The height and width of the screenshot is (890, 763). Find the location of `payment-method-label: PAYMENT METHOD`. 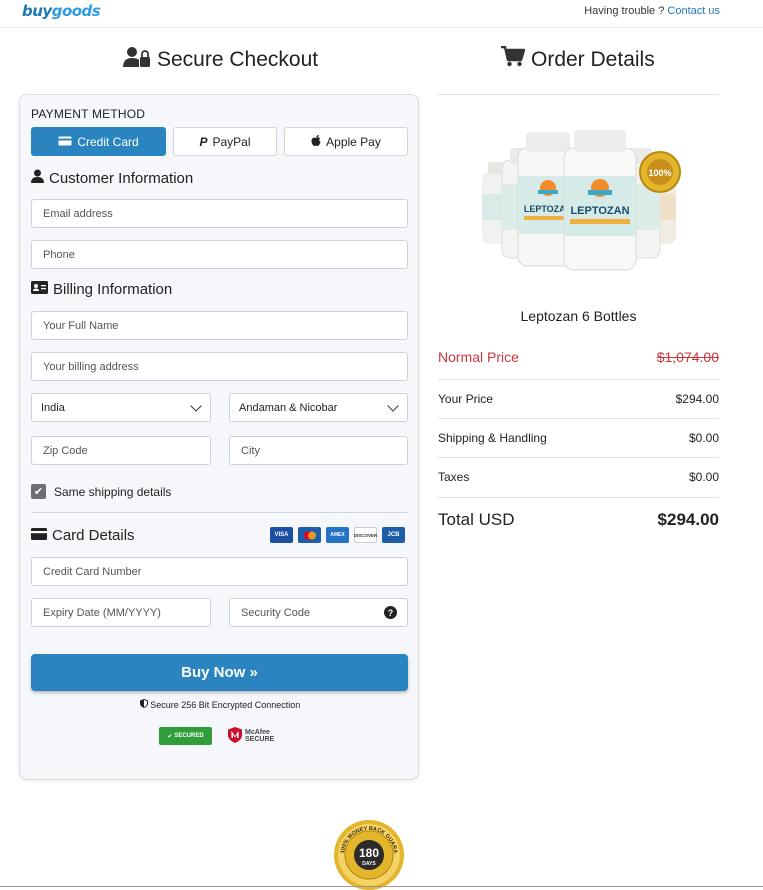

payment-method-label: PAYMENT METHOD is located at coordinates (88, 114).